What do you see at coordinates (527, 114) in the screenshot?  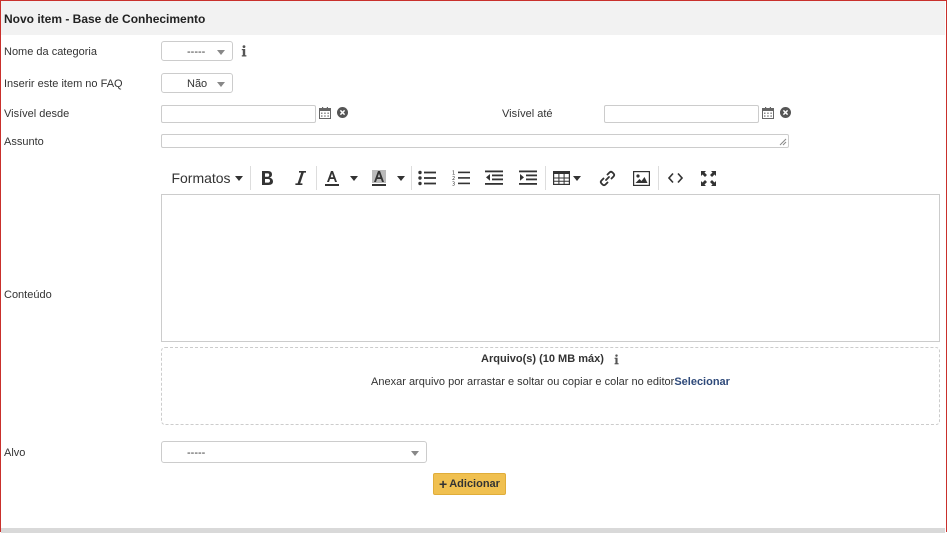 I see `visible-until-label: Visível até` at bounding box center [527, 114].